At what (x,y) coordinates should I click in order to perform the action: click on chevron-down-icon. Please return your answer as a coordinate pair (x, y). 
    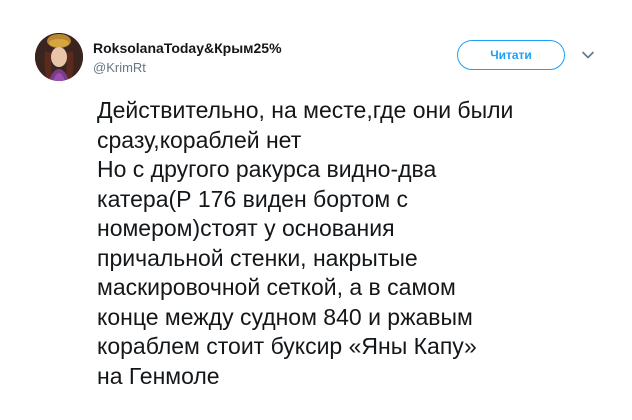
    Looking at the image, I should click on (588, 55).